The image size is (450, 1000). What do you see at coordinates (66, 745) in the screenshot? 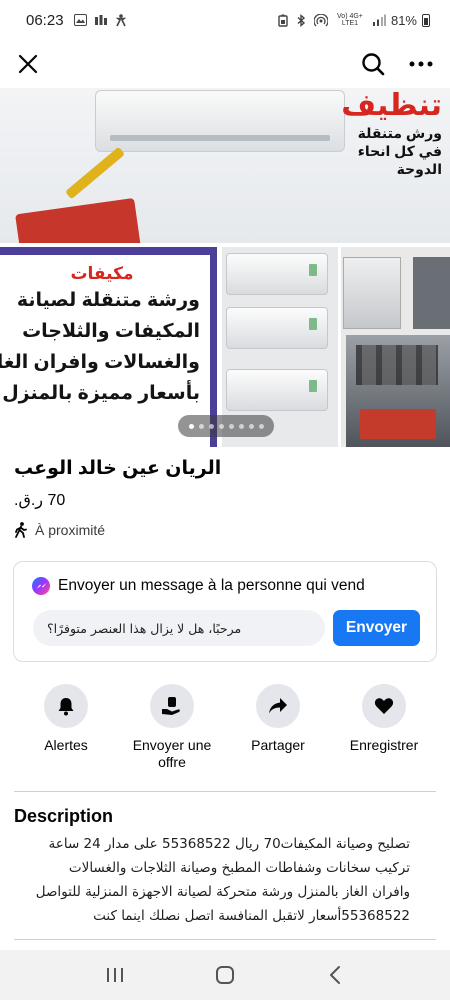
I see `alerts-label: Alertes` at bounding box center [66, 745].